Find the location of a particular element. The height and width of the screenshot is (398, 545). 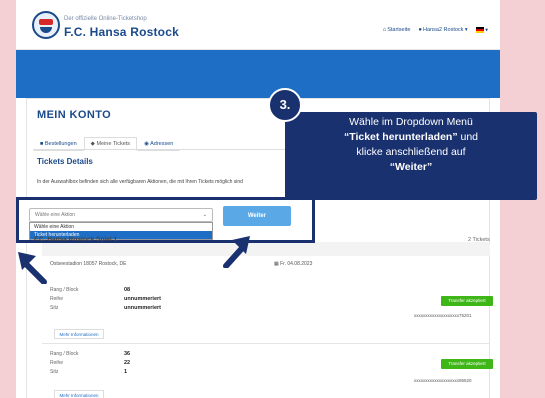

hero-band is located at coordinates (258, 74).